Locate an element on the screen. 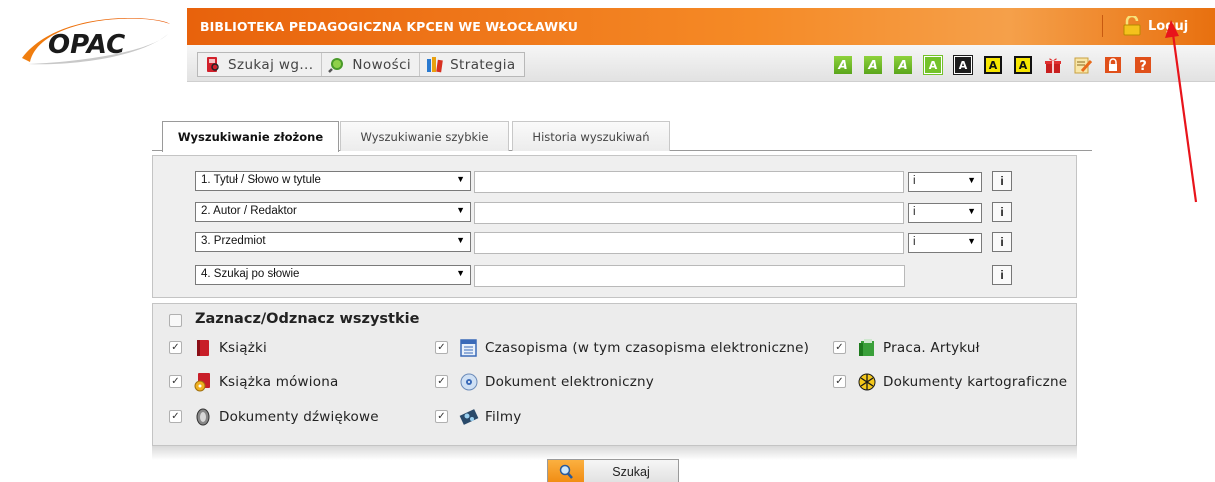  doctype-label: Książki is located at coordinates (243, 348).